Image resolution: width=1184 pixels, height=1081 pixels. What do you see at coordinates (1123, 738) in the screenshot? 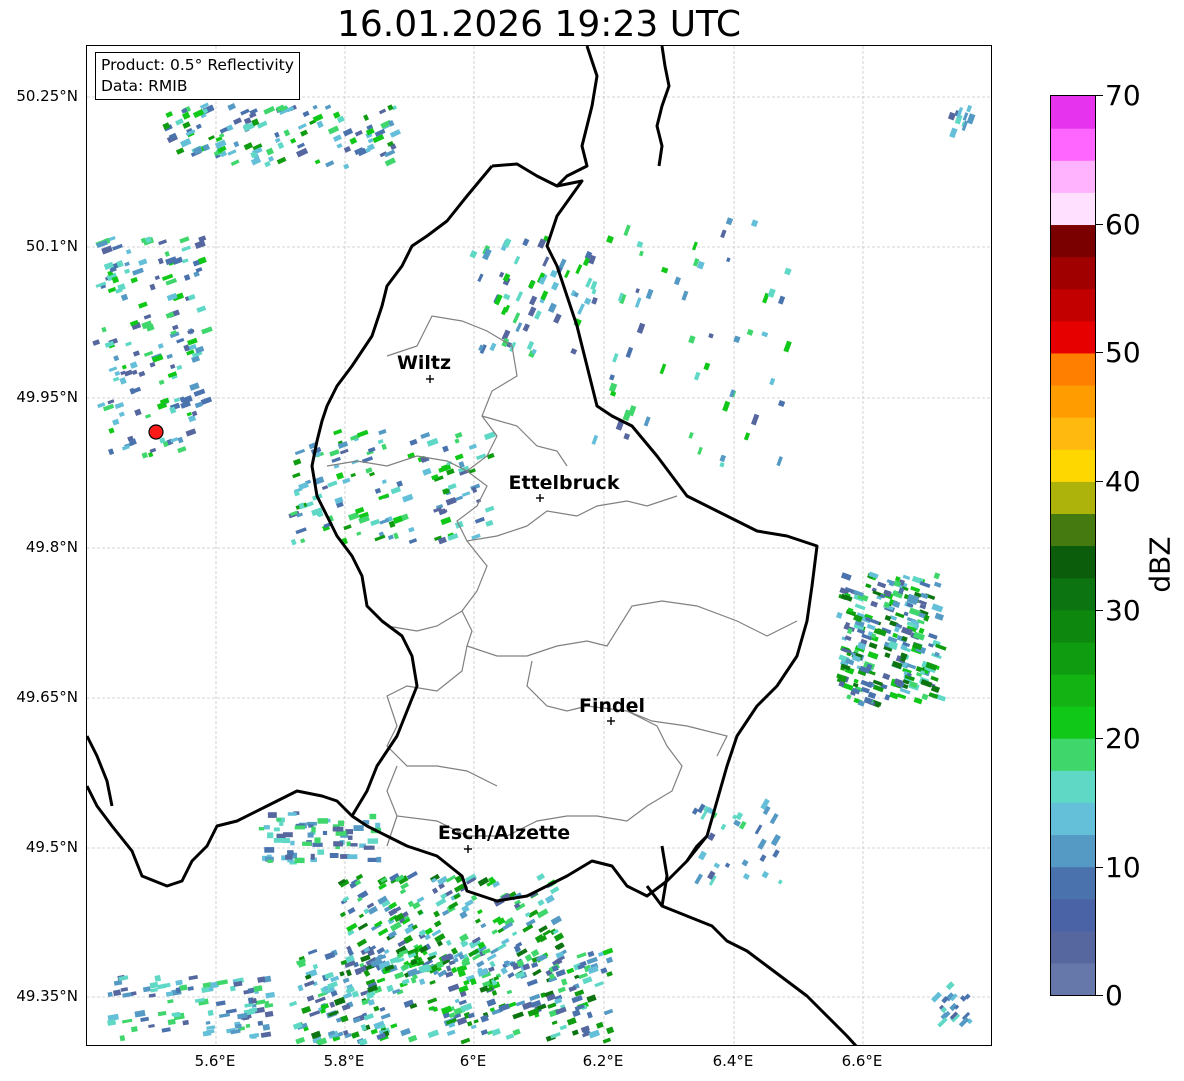
I see `colorbar-label: 20` at bounding box center [1123, 738].